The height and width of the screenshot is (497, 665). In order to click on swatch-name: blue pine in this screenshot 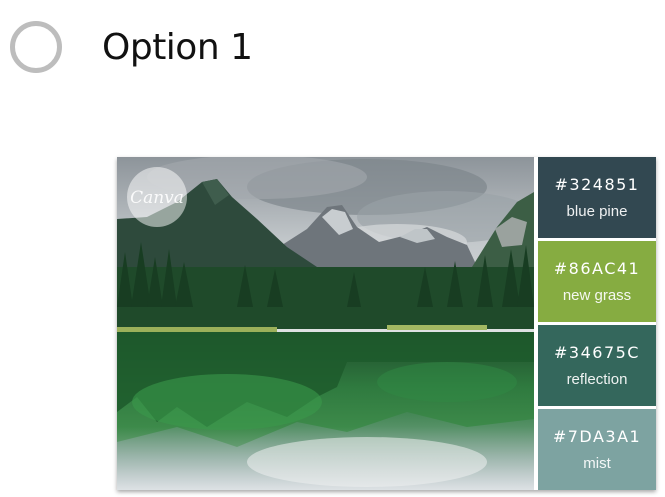, I will do `click(597, 211)`.